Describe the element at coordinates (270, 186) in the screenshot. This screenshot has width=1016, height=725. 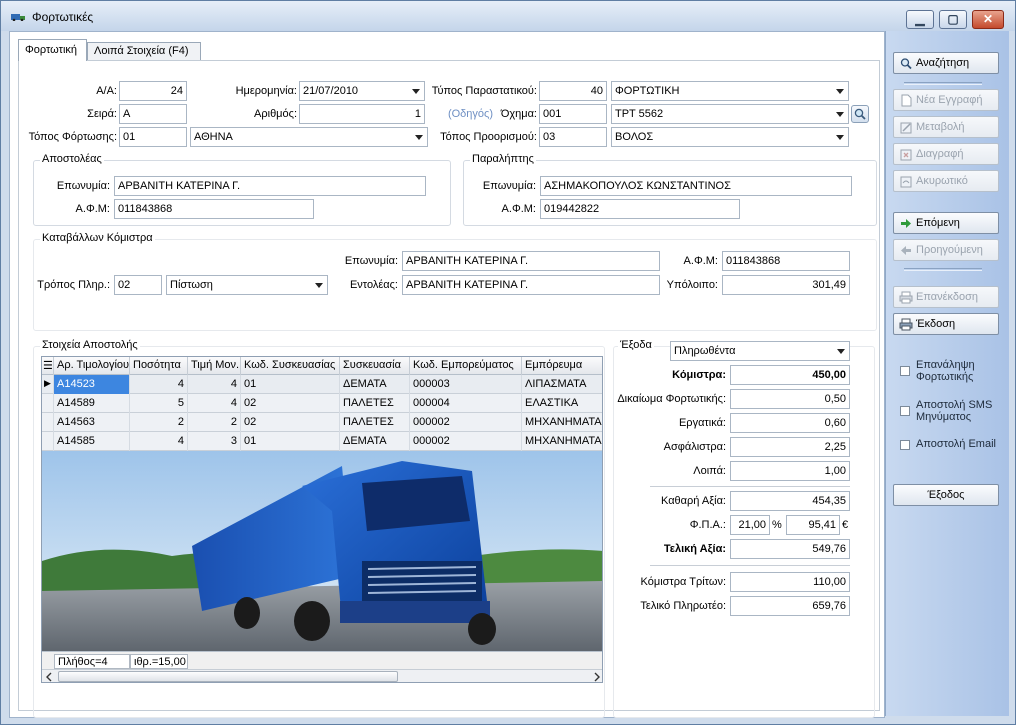
I see `sender-name-field: ΑΡΒΑΝΙΤΗ ΚΑΤΕΡΙΝΑ Γ.` at that location.